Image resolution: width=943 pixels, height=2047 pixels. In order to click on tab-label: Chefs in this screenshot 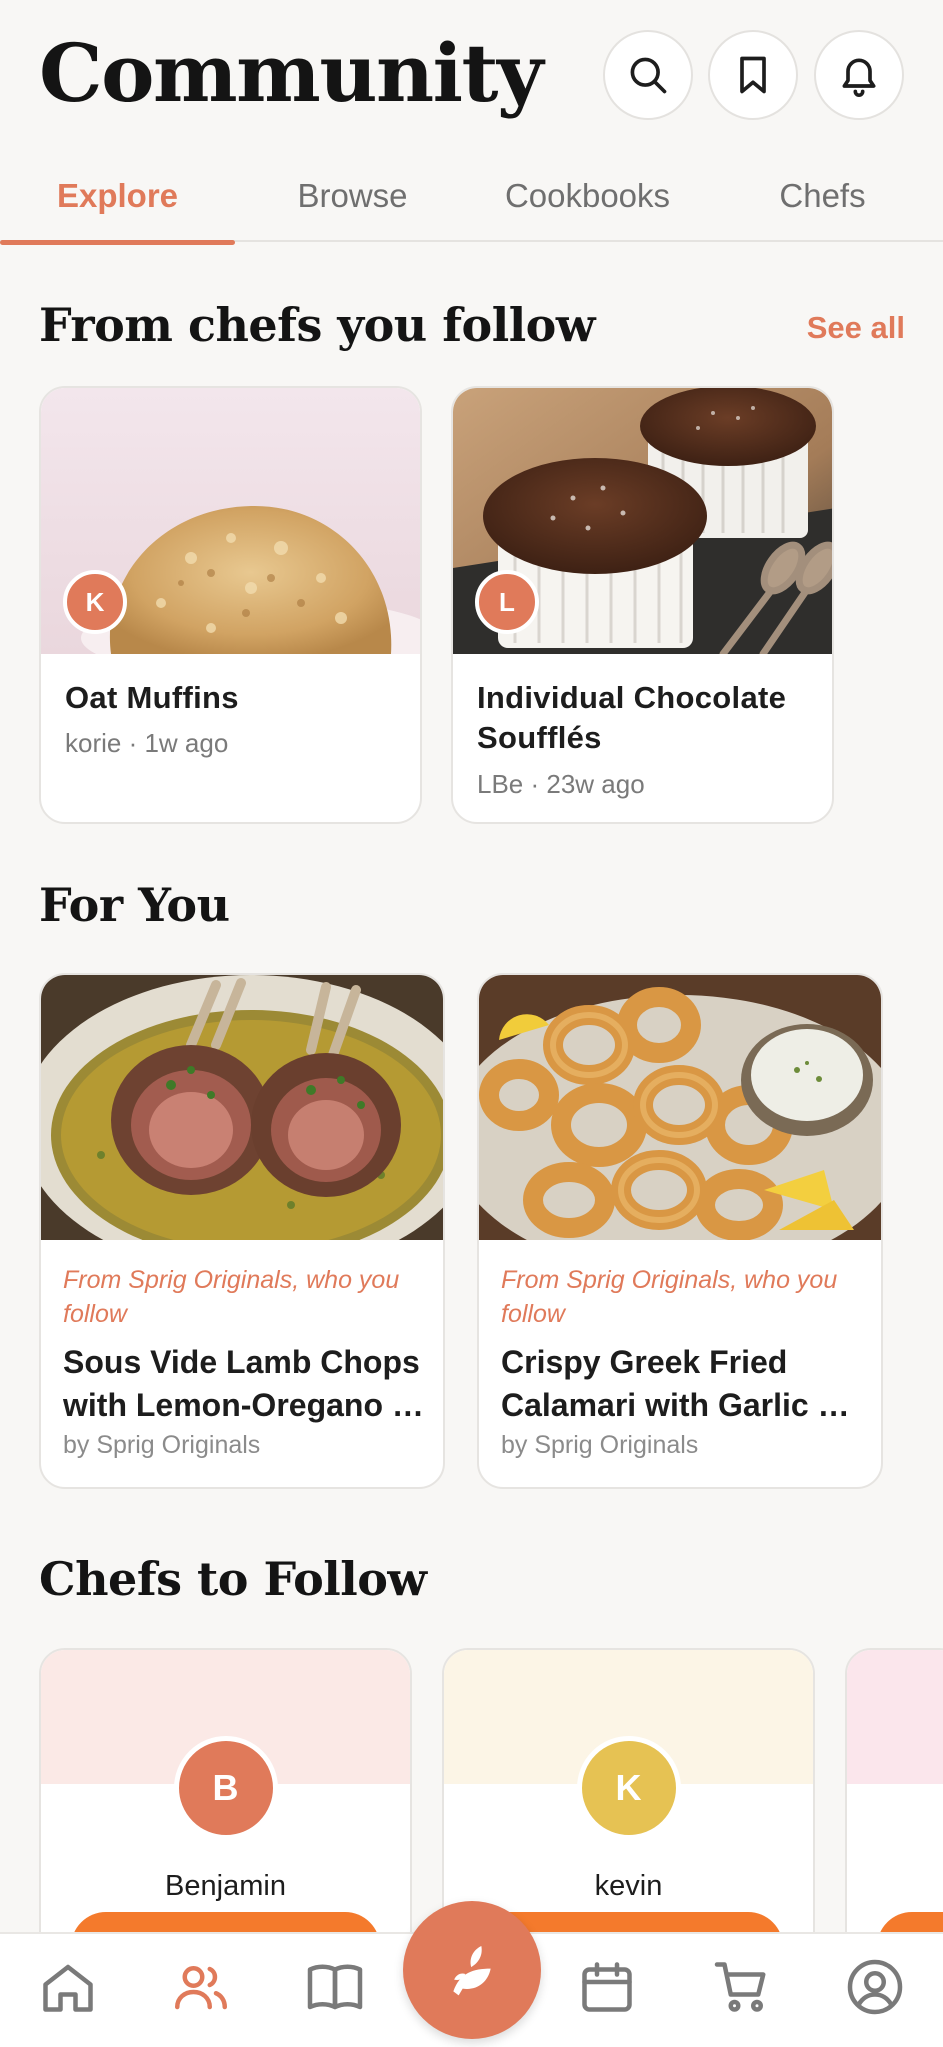, I will do `click(822, 195)`.